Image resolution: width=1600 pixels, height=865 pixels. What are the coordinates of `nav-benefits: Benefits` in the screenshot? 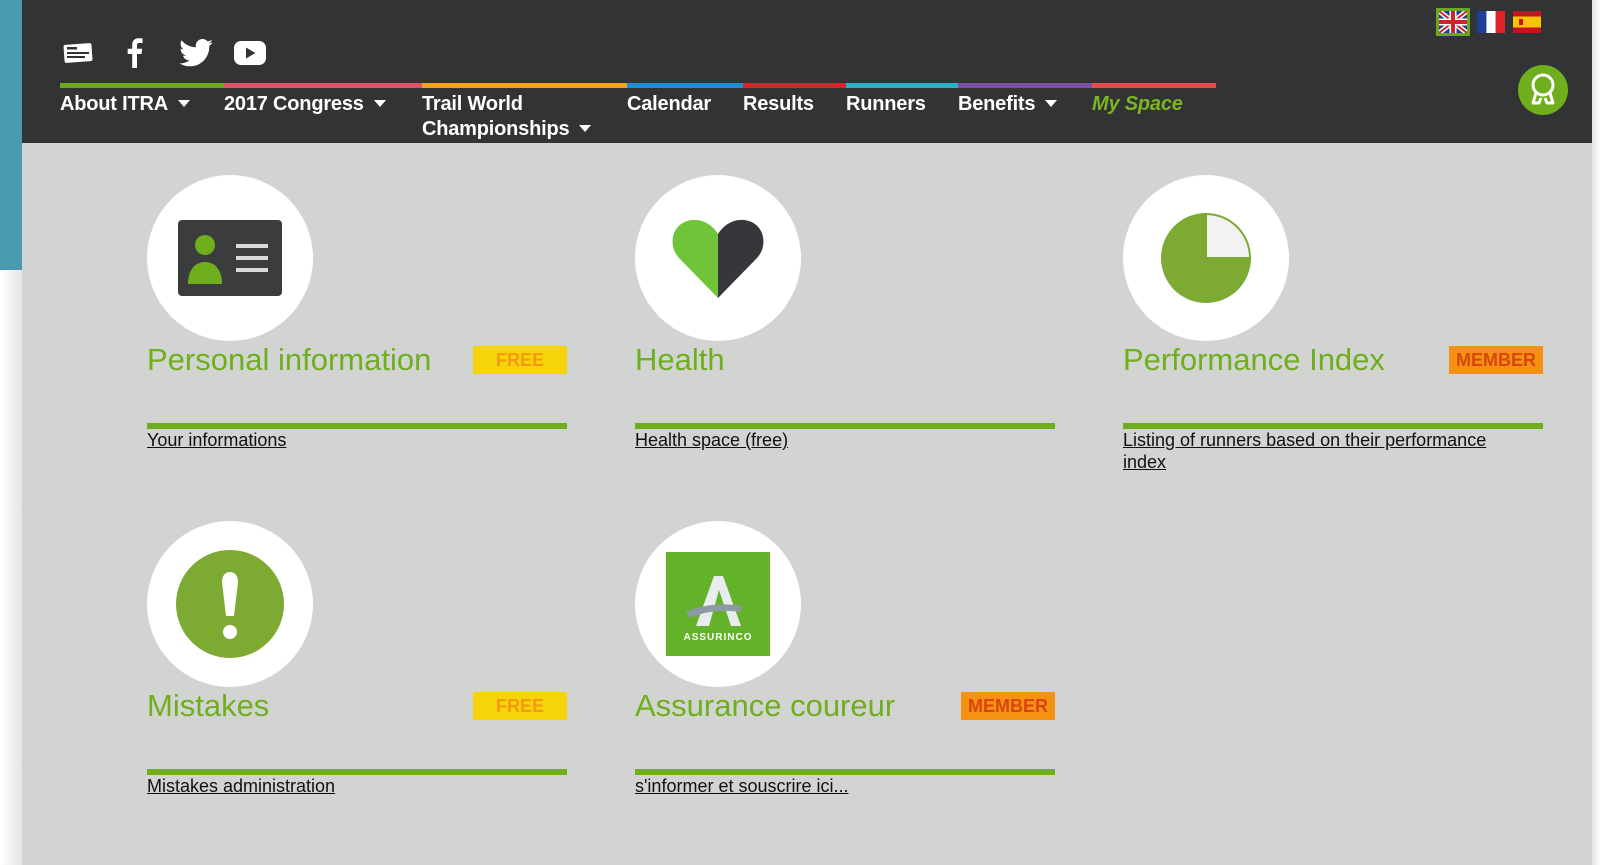 It's located at (1025, 112).